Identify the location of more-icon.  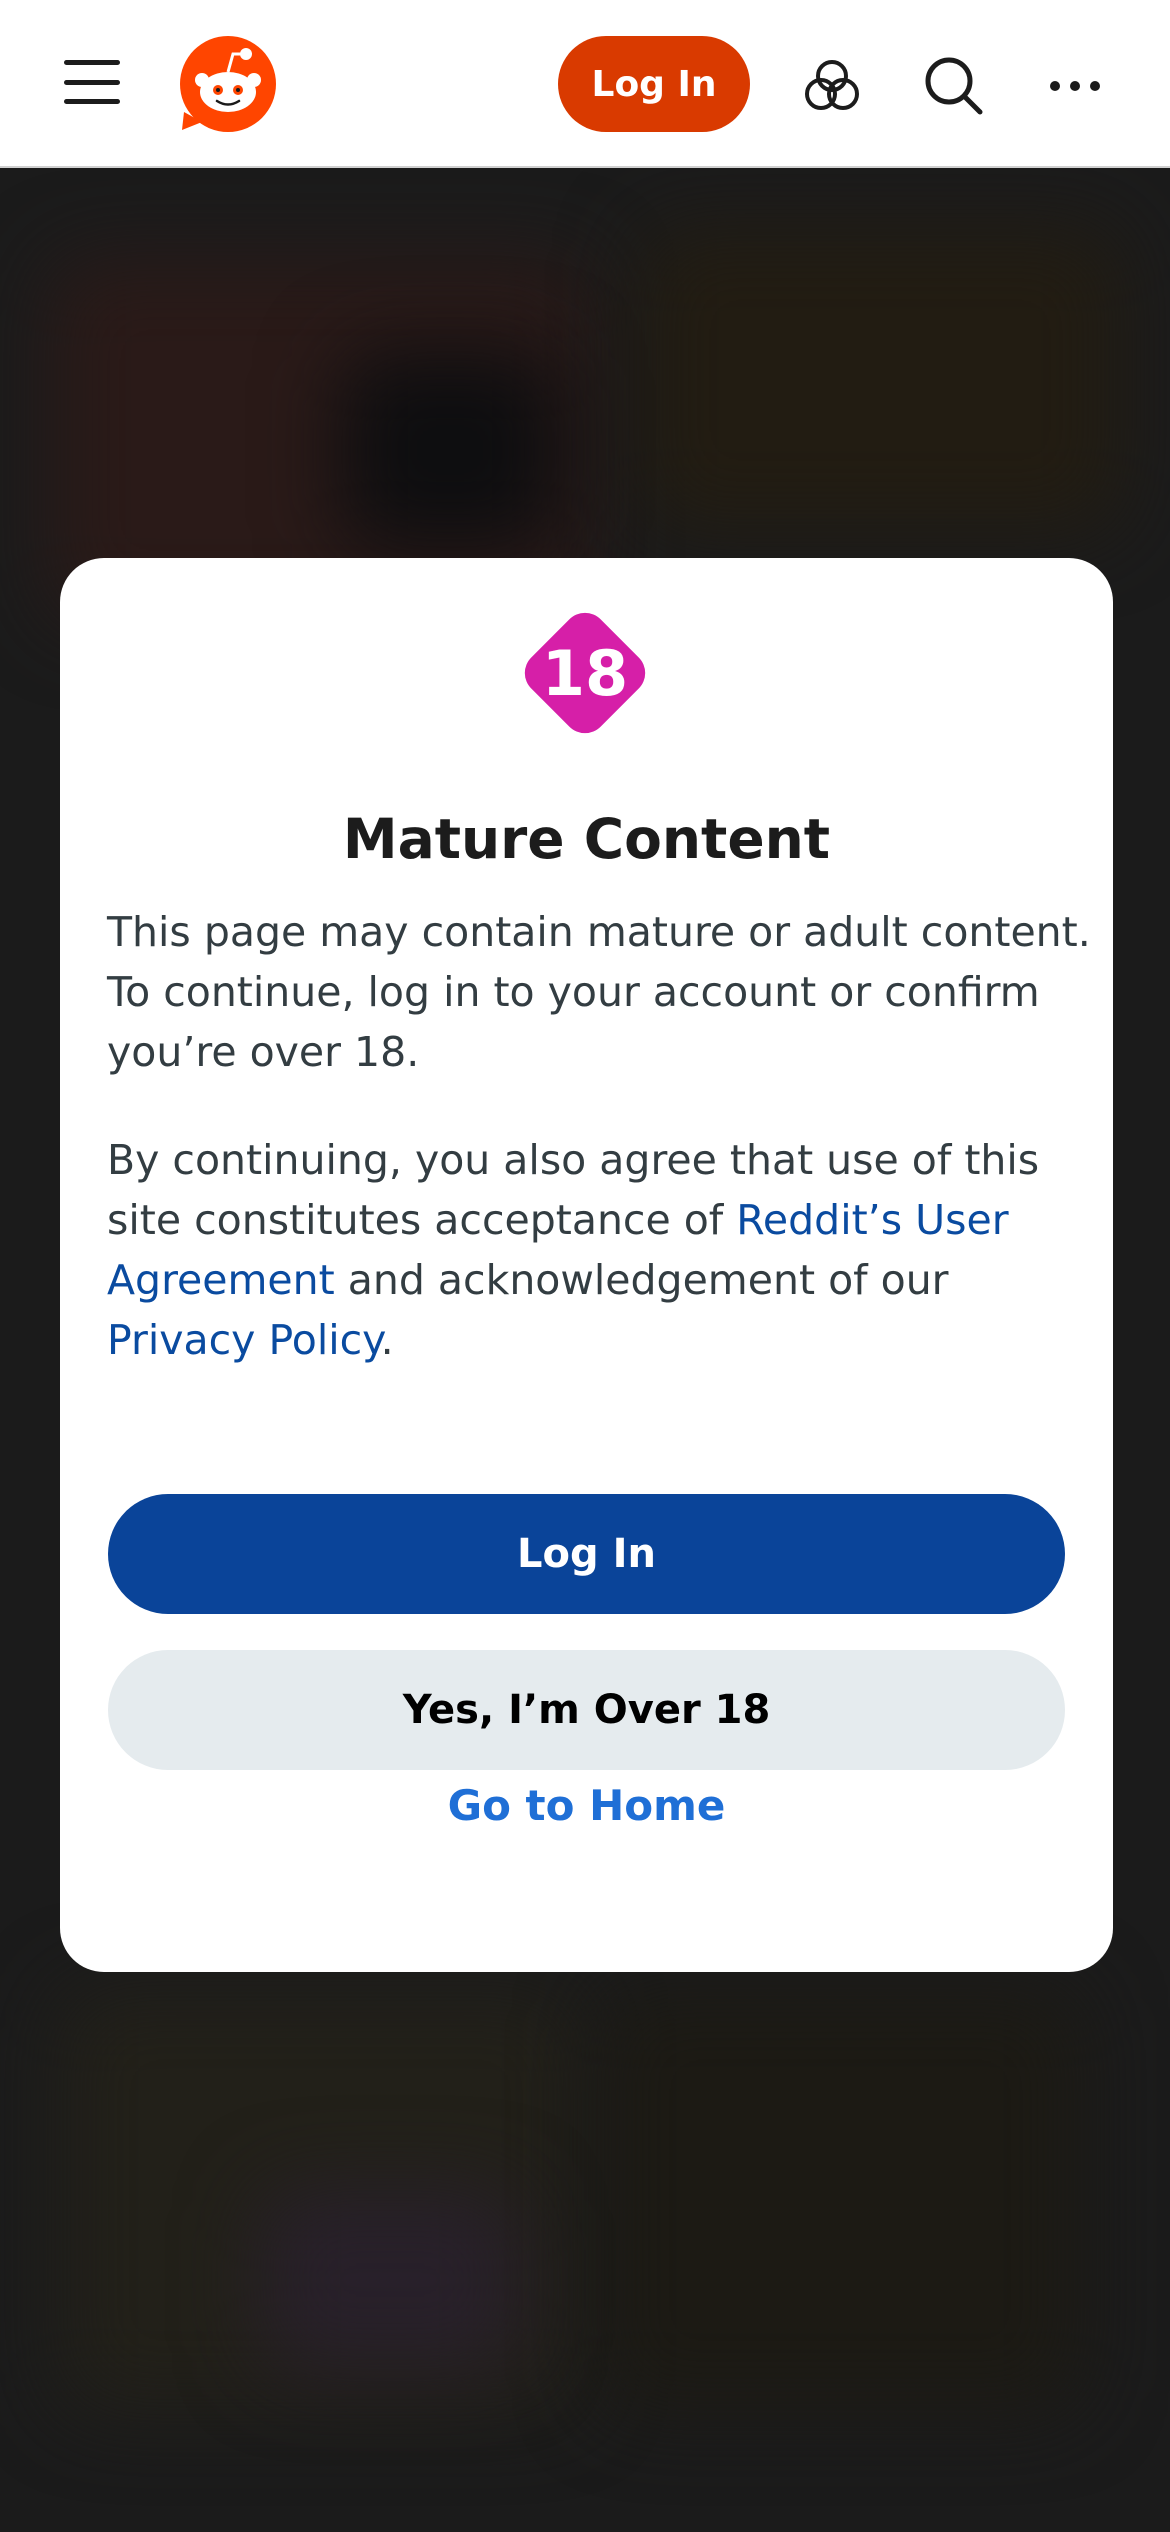
(1075, 86).